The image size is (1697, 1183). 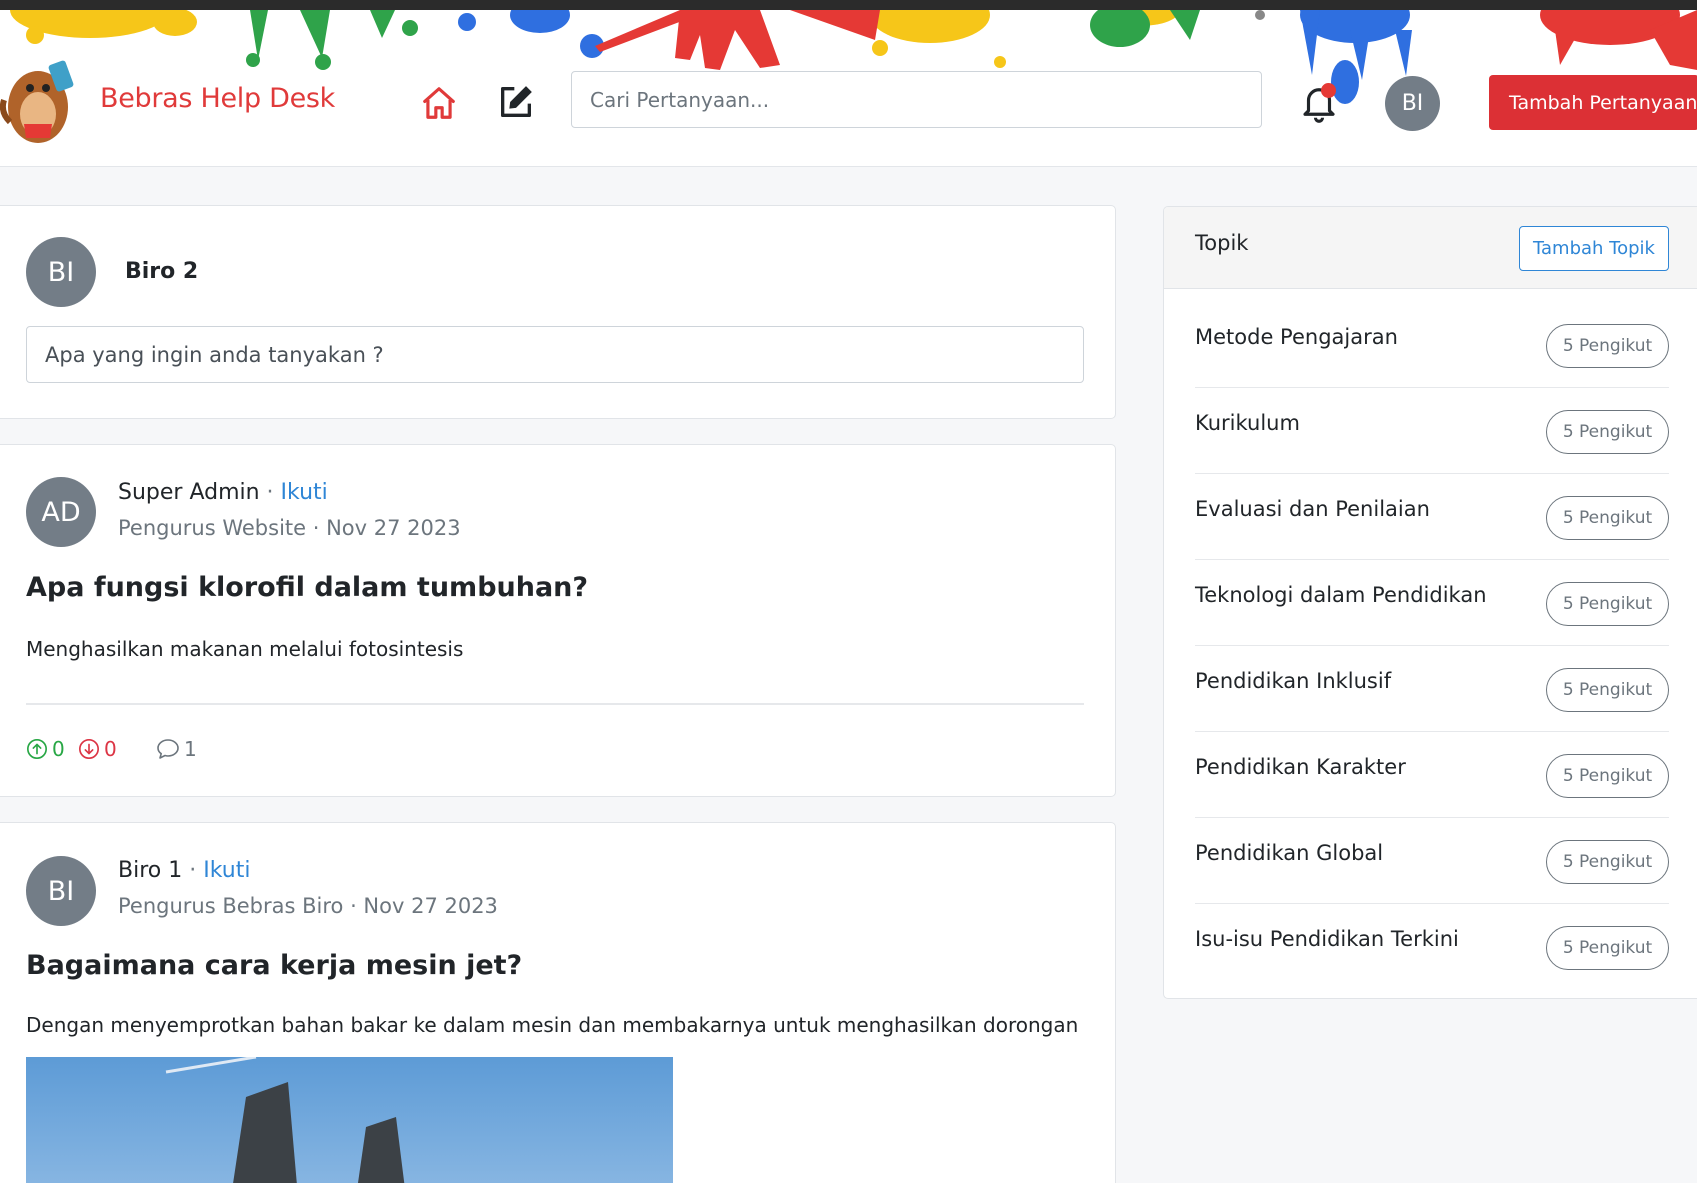 What do you see at coordinates (231, 906) in the screenshot?
I see `author-role: Pengurus Bebras Biro` at bounding box center [231, 906].